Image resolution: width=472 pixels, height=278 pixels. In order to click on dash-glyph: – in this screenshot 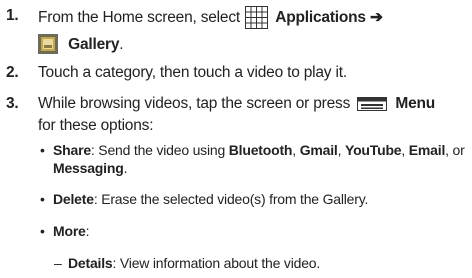, I will do `click(58, 263)`.